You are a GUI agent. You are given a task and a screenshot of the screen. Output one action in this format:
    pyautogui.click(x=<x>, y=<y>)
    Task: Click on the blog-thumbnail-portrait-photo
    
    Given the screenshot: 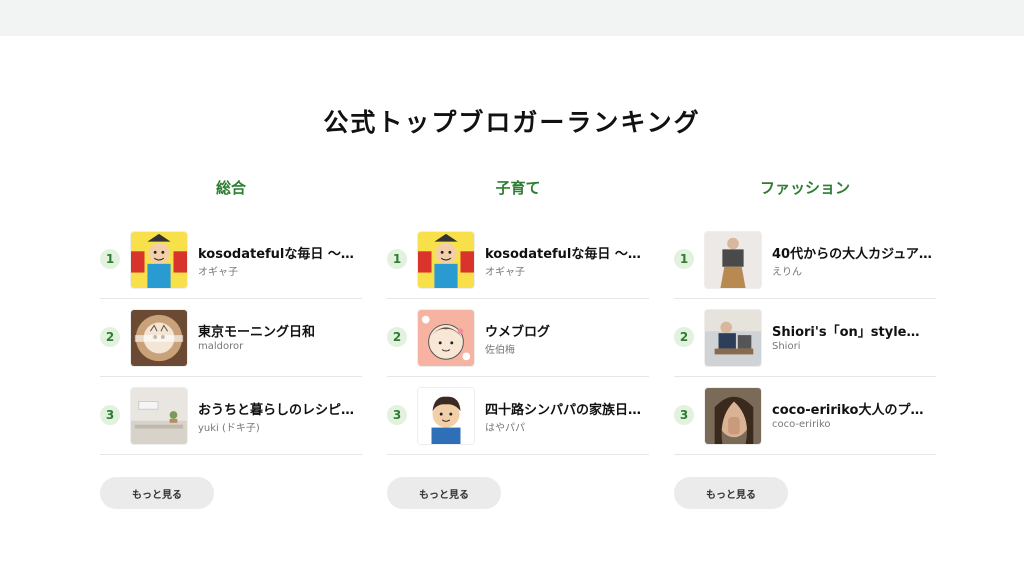 What is the action you would take?
    pyautogui.click(x=733, y=416)
    